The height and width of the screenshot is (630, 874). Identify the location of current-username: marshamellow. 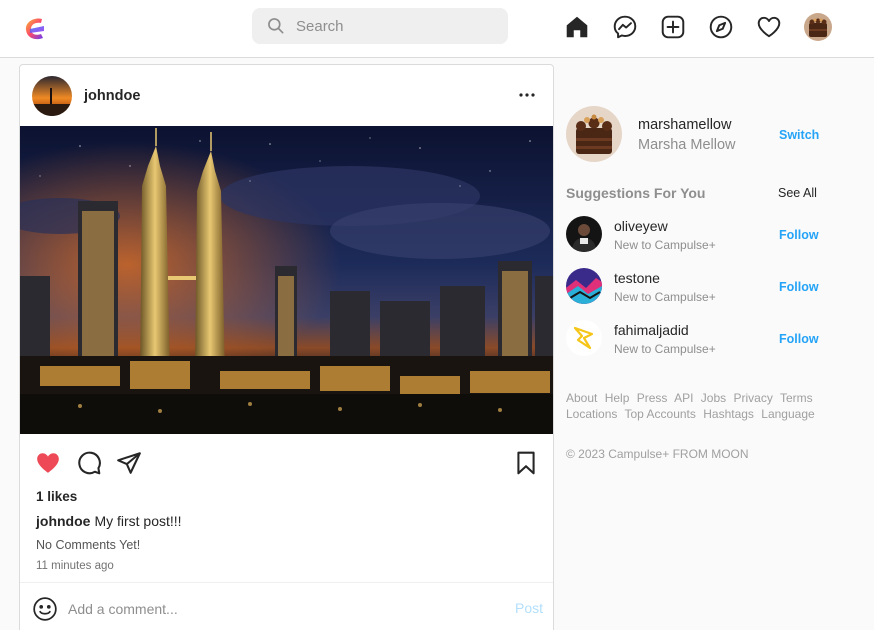
(684, 125).